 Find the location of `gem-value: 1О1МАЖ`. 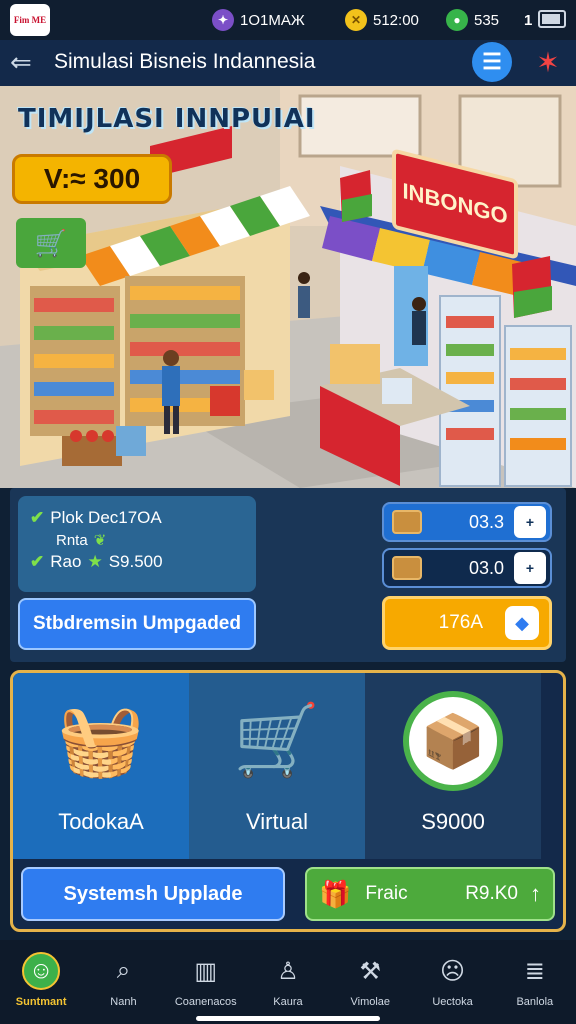

gem-value: 1О1МАЖ is located at coordinates (272, 20).